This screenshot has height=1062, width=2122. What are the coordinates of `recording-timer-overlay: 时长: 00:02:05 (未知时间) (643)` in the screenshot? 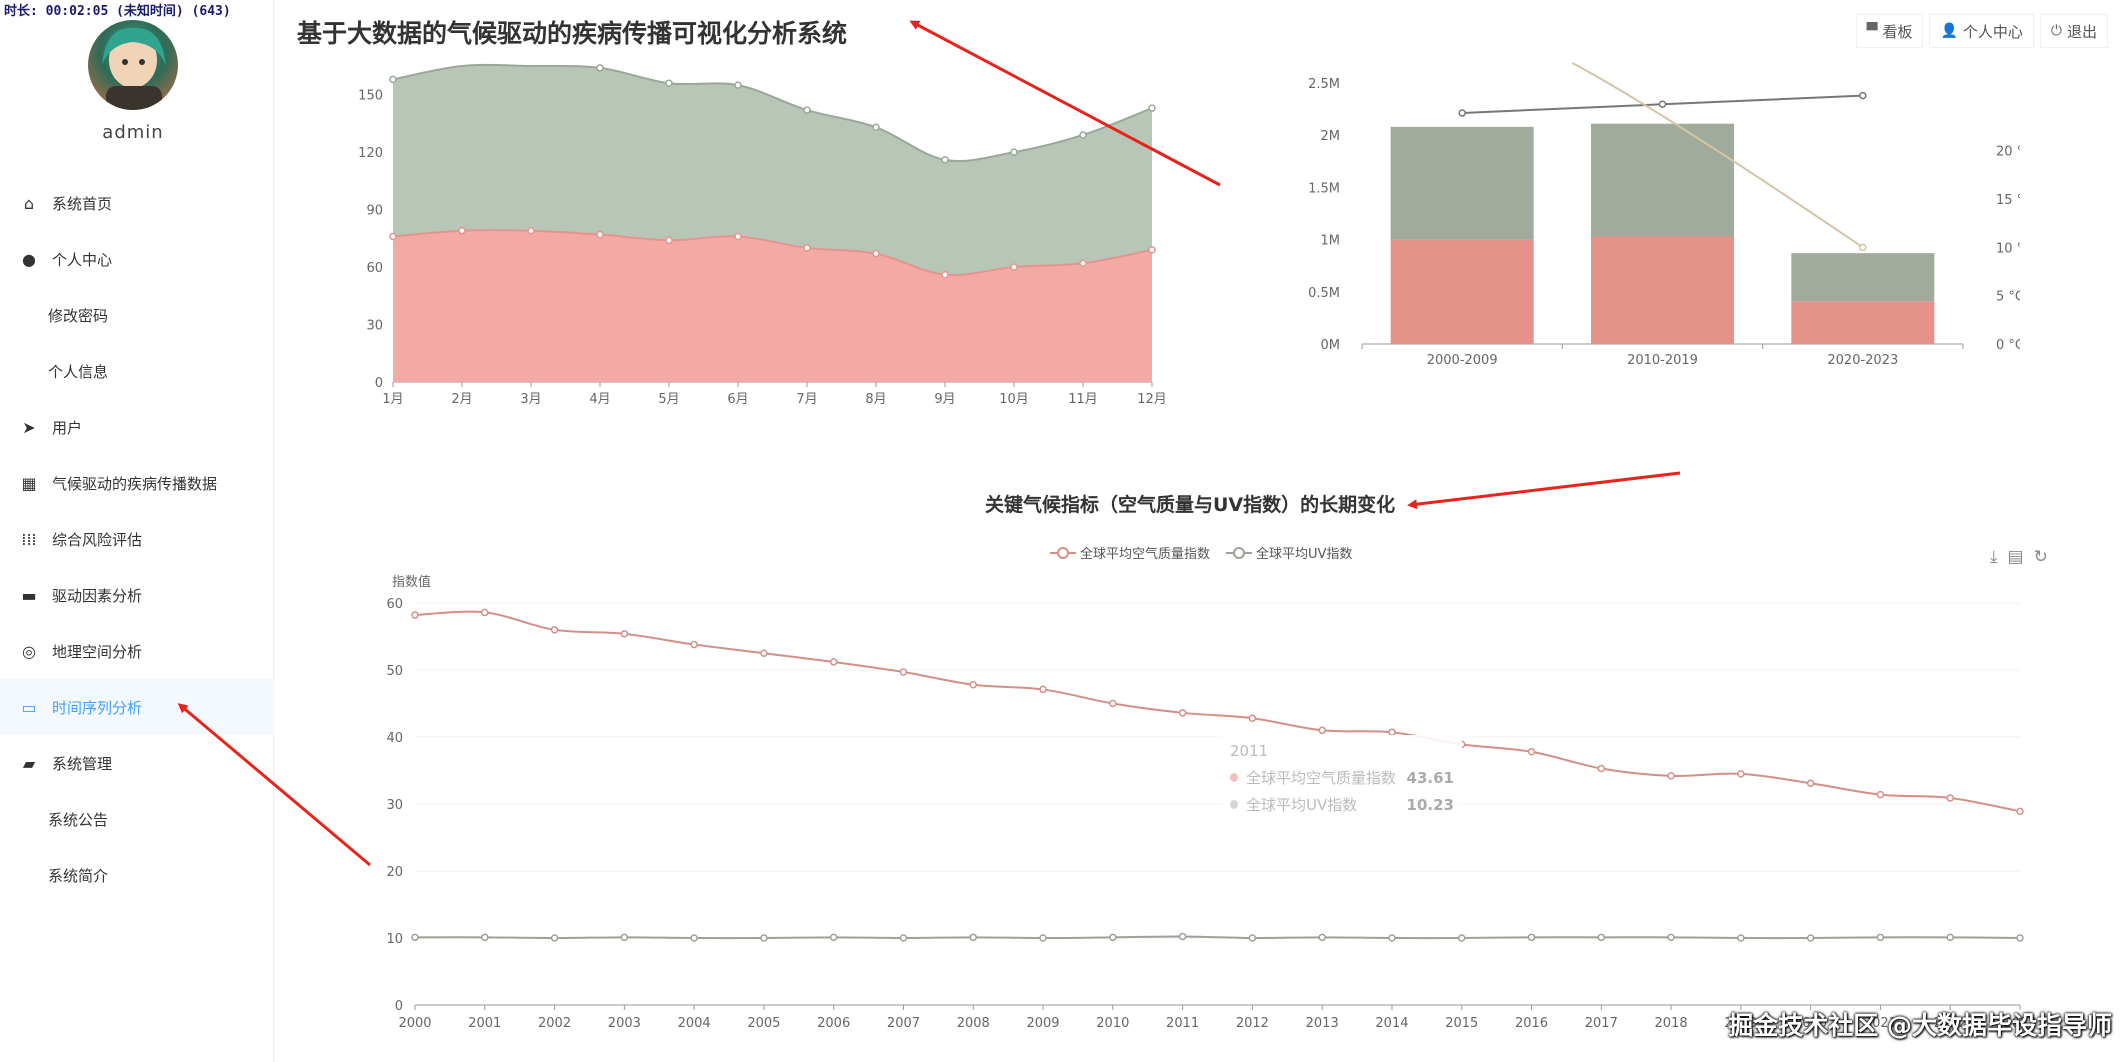 It's located at (117, 9).